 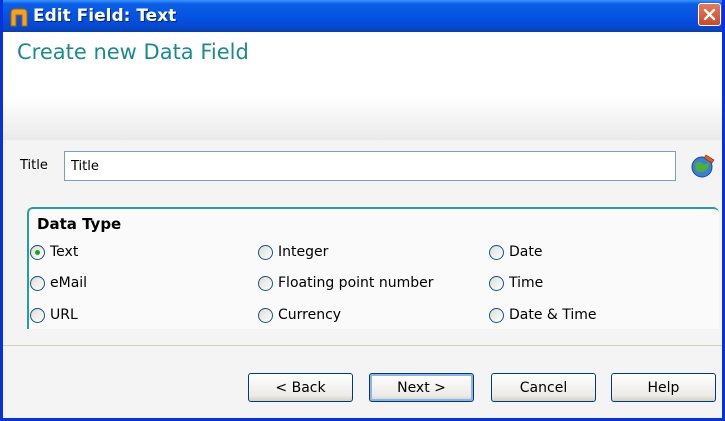 What do you see at coordinates (79, 224) in the screenshot?
I see `data-type-legend: Data Type` at bounding box center [79, 224].